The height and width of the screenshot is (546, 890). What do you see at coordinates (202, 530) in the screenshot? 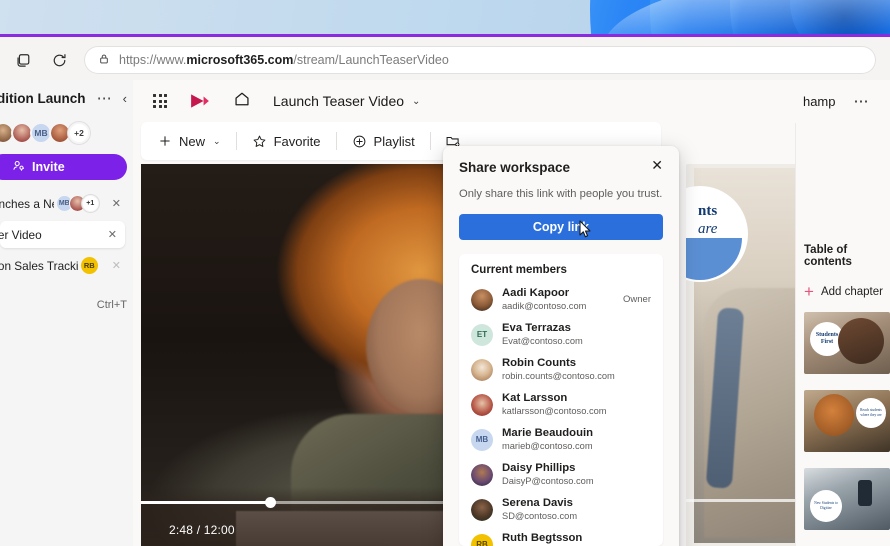
I see `timecode: 2:48 / 12:00` at bounding box center [202, 530].